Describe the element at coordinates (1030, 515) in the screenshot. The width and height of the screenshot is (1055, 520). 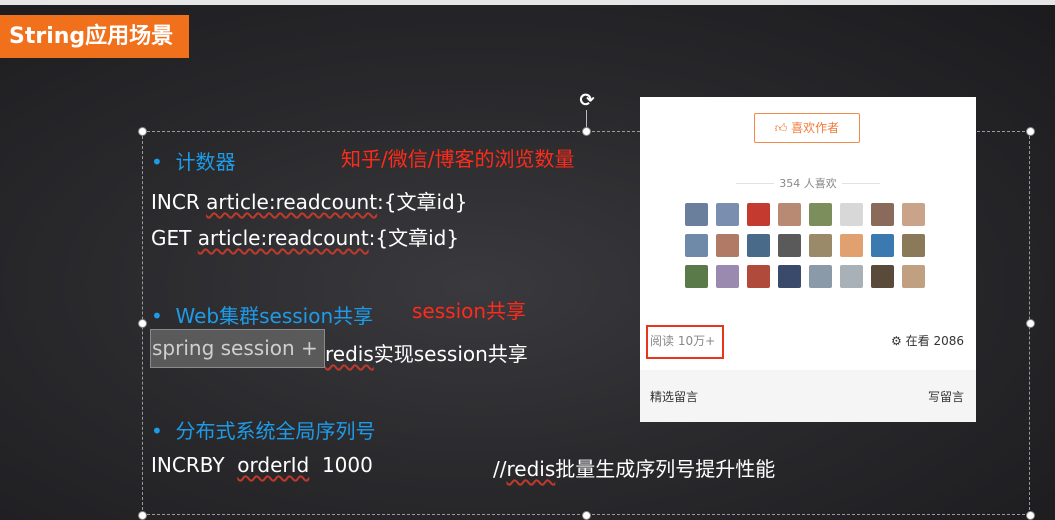
I see `resize-handle-br` at that location.